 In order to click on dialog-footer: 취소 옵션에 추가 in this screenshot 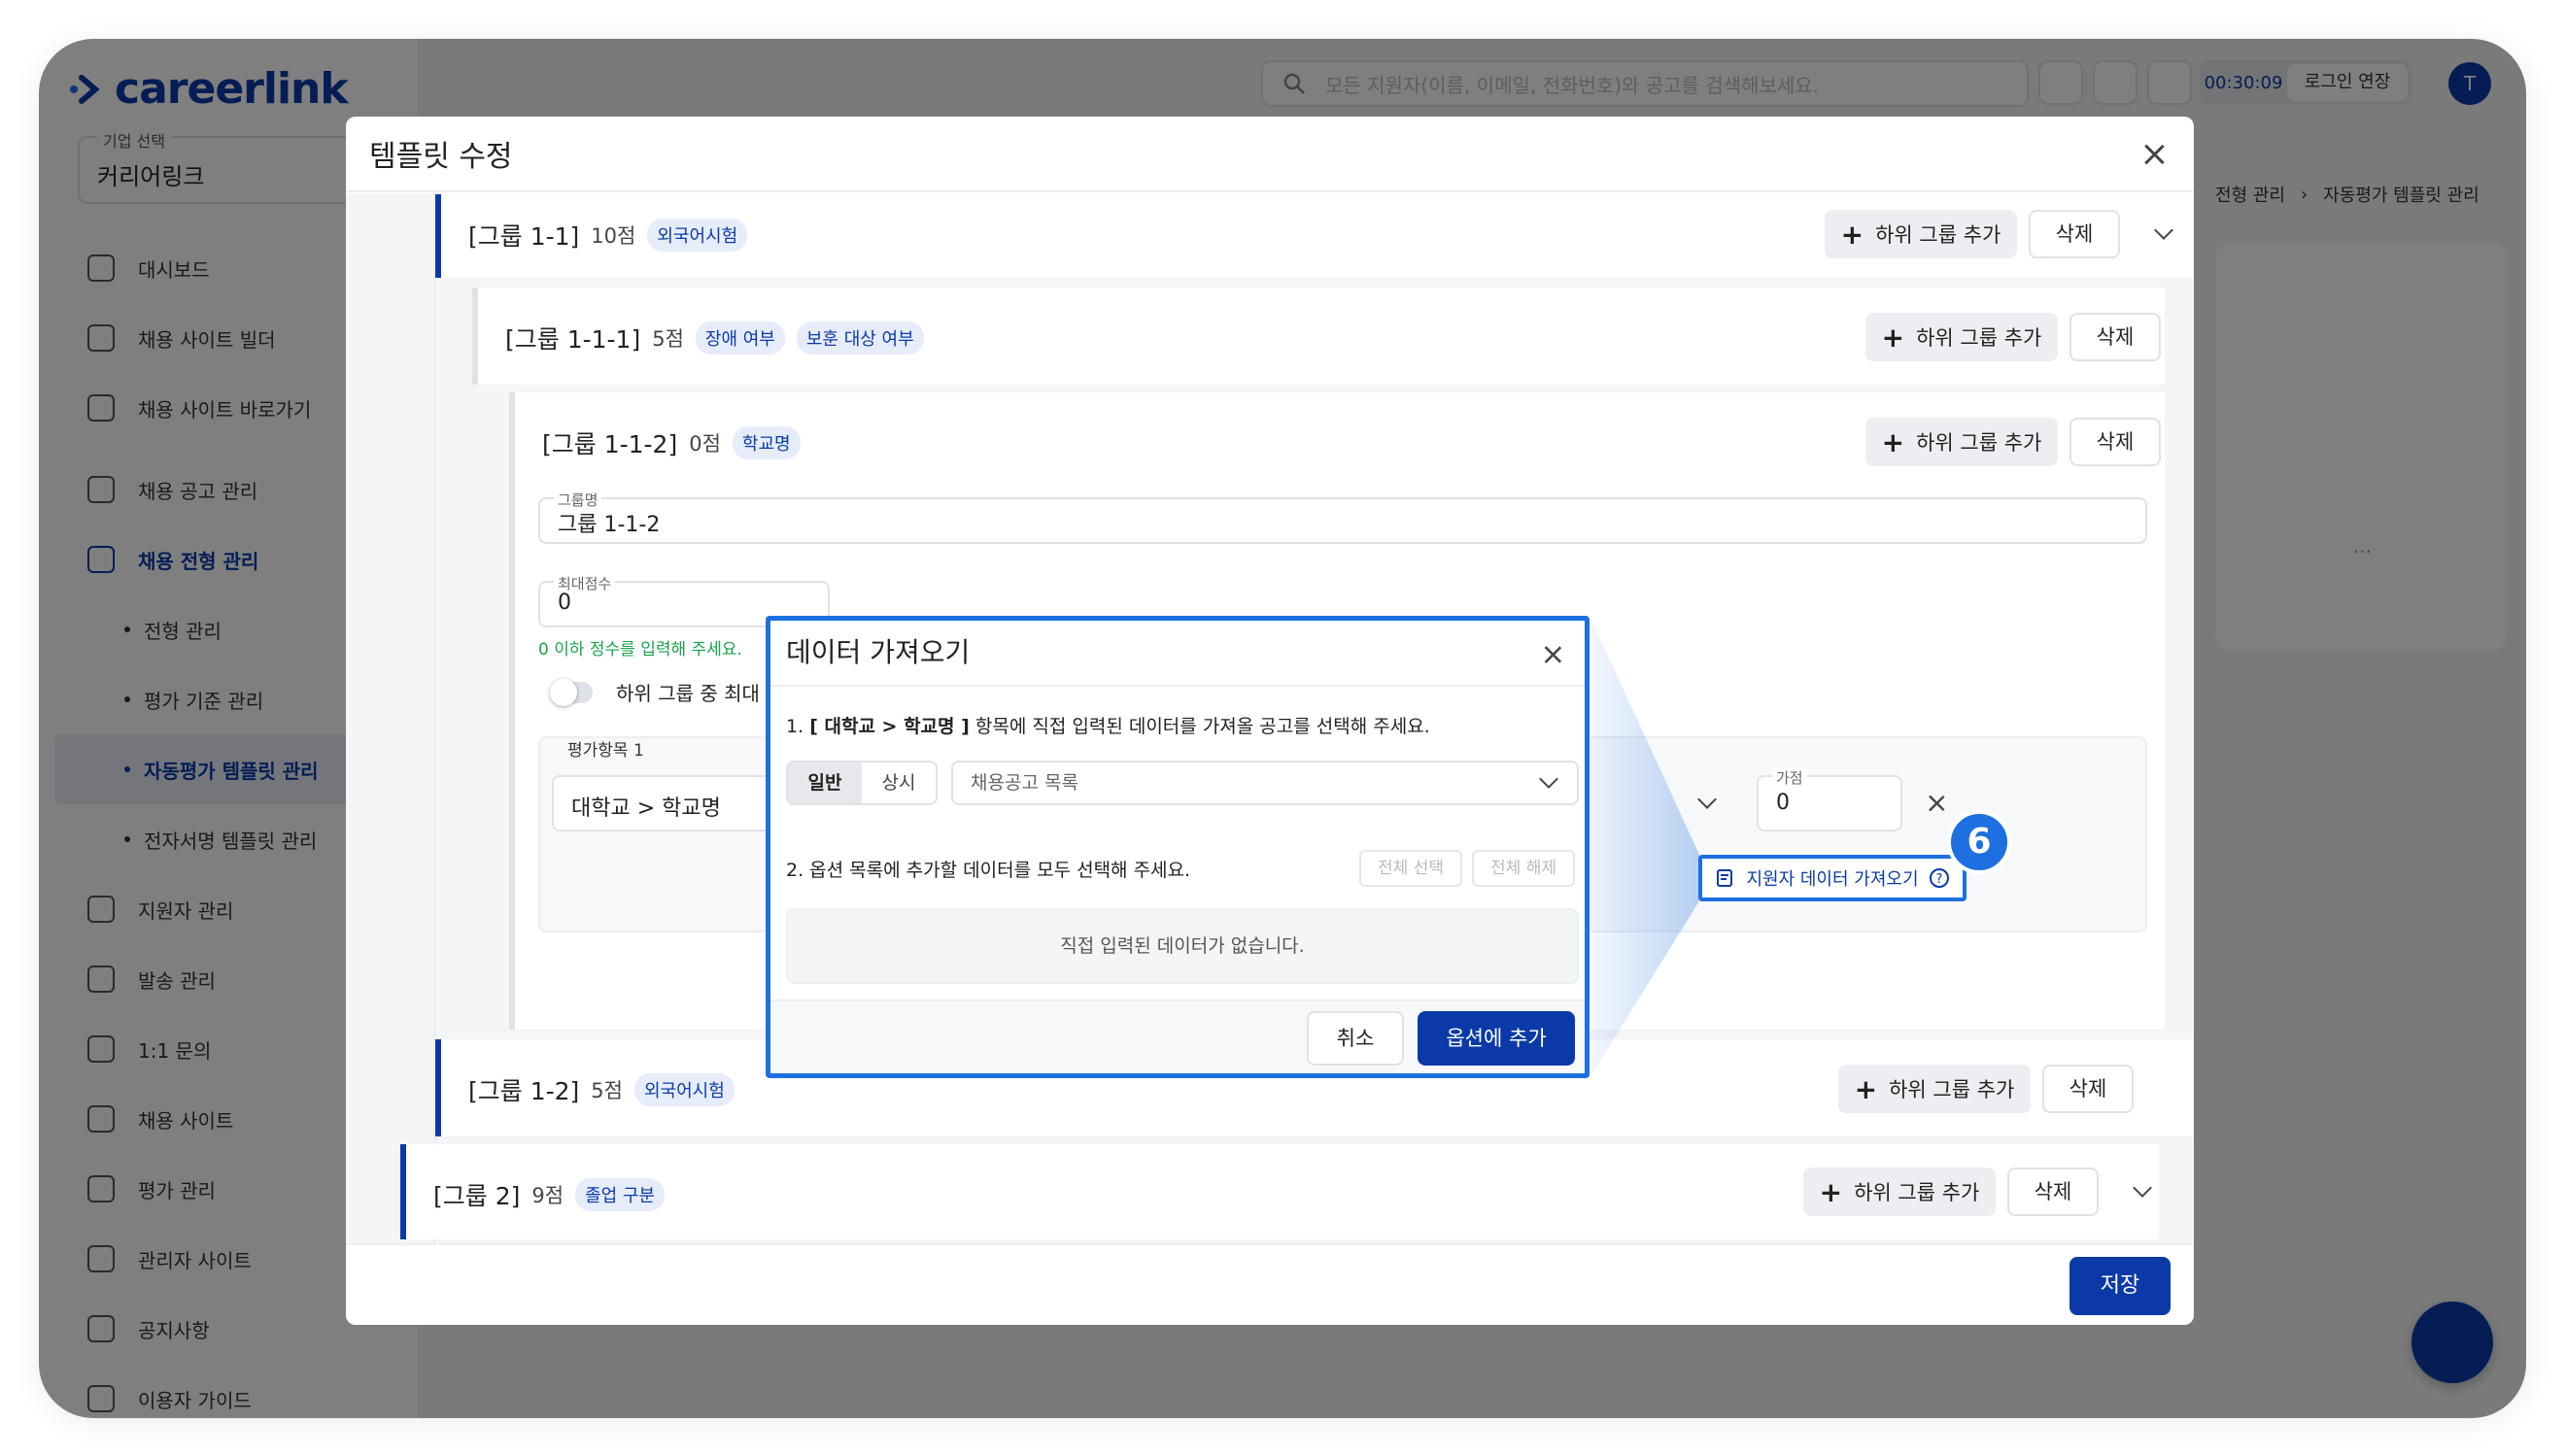, I will do `click(1177, 1036)`.